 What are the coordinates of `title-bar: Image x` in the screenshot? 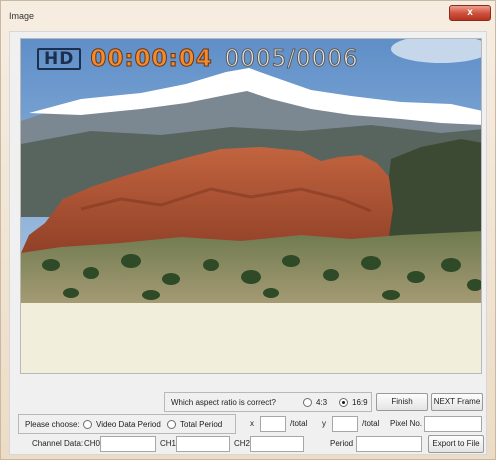 It's located at (248, 16).